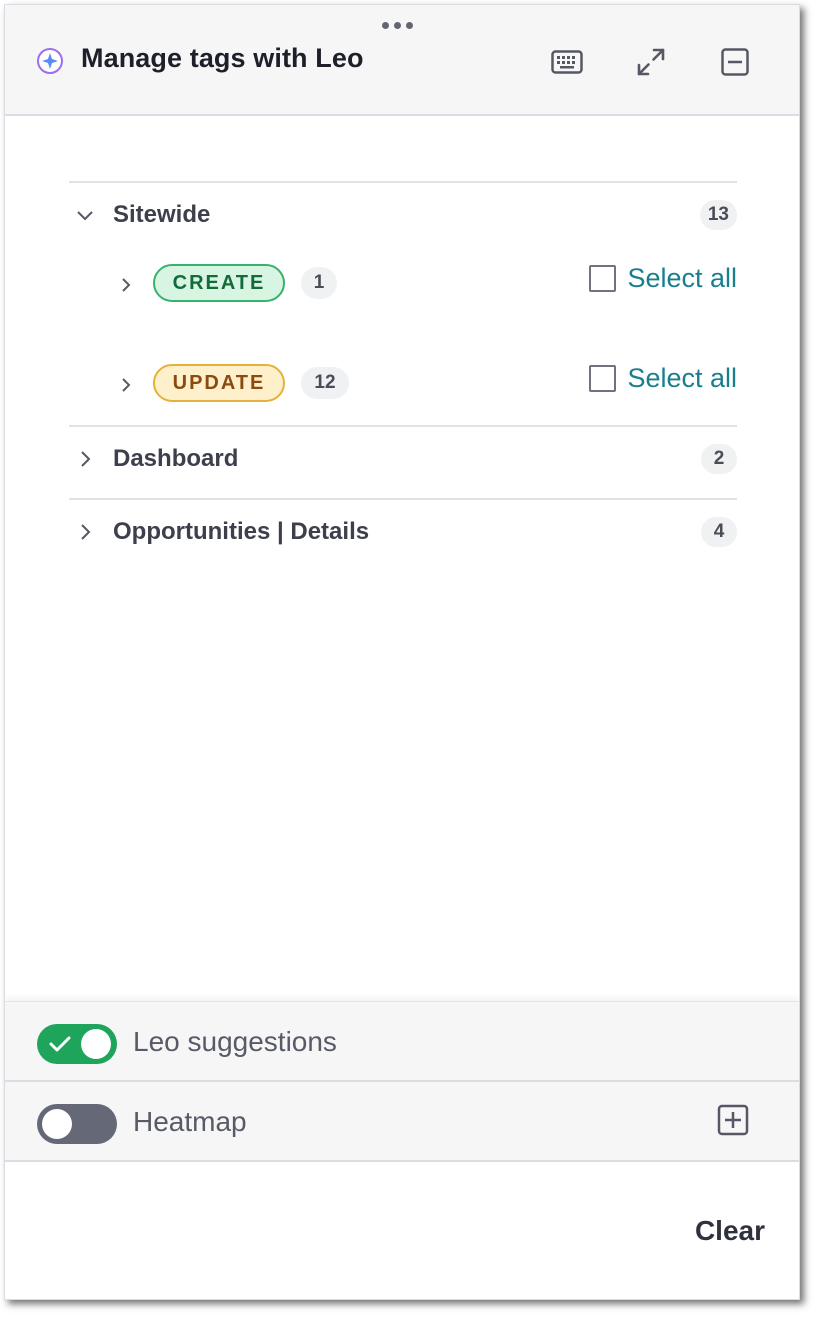 The height and width of the screenshot is (1324, 824). I want to click on keyboard-shortcuts-button, so click(567, 62).